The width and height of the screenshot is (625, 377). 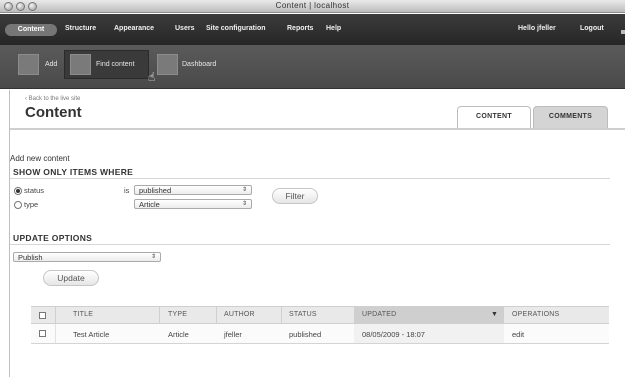 What do you see at coordinates (236, 28) in the screenshot?
I see `toolbar-item-site-configuration: Site configuration` at bounding box center [236, 28].